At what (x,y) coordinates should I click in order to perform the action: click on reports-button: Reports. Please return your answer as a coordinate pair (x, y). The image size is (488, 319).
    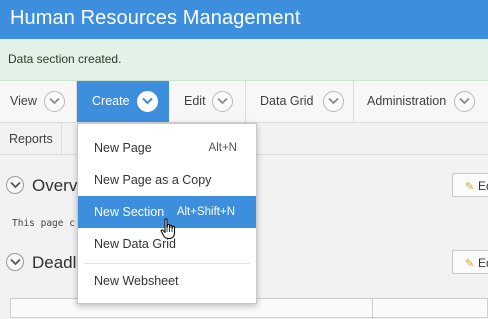
    Looking at the image, I should click on (31, 138).